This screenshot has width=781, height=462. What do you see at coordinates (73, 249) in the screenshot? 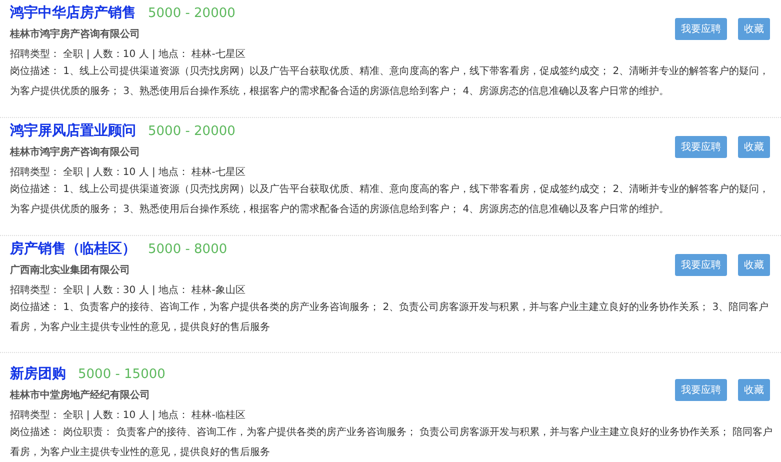
I see `job-title: 房产销售（临桂区）` at bounding box center [73, 249].